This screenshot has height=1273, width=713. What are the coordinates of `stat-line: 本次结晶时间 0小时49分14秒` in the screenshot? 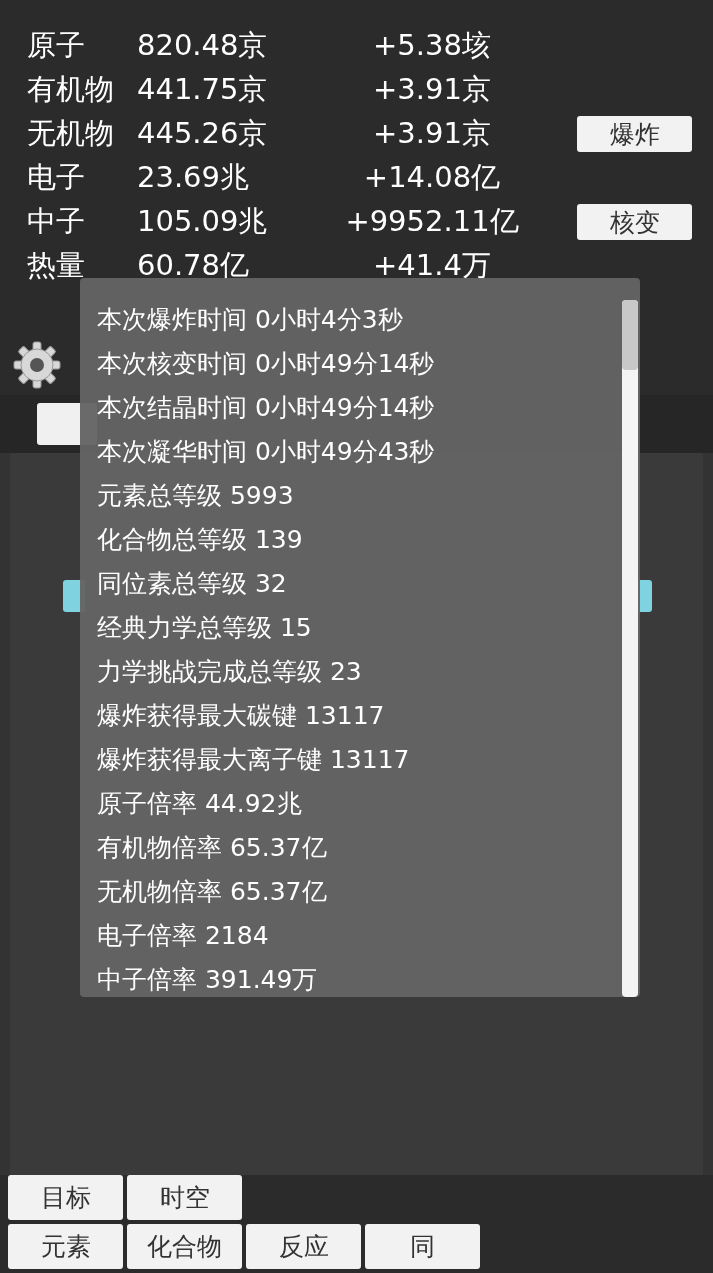 It's located at (266, 408).